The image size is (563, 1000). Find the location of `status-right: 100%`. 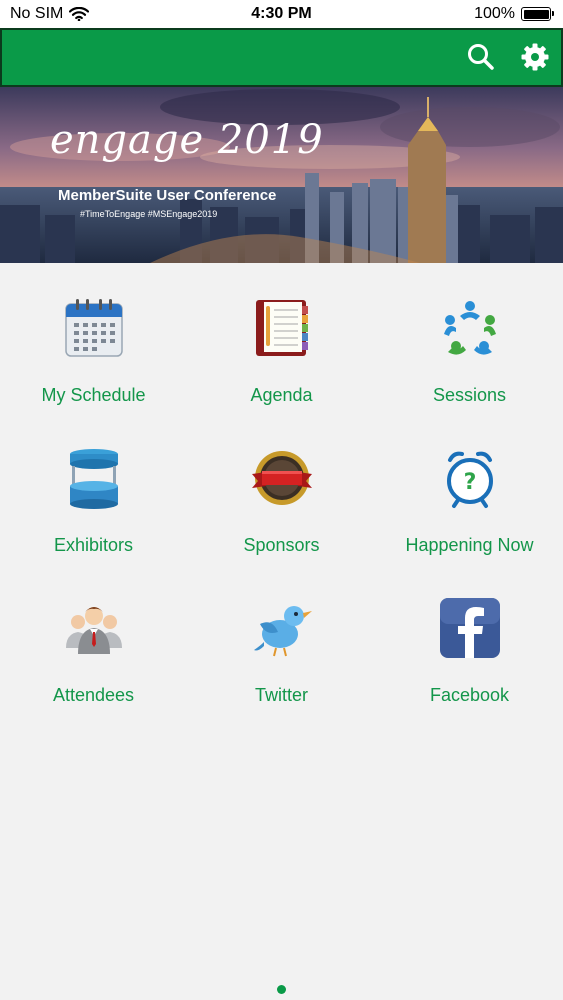

status-right: 100% is located at coordinates (514, 14).